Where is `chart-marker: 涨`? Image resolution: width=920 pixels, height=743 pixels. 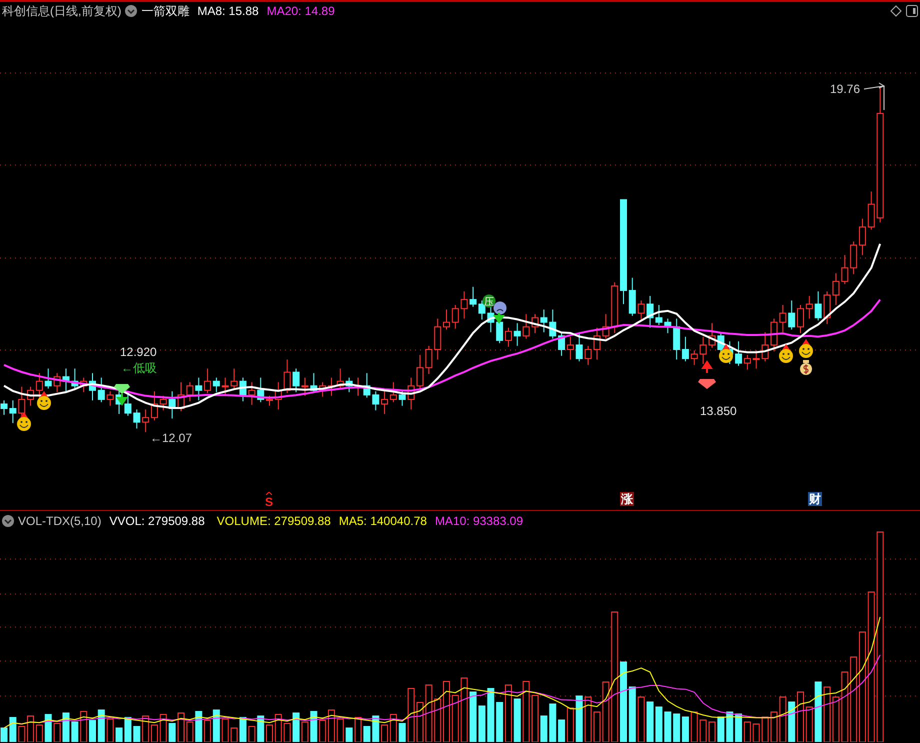
chart-marker: 涨 is located at coordinates (627, 499).